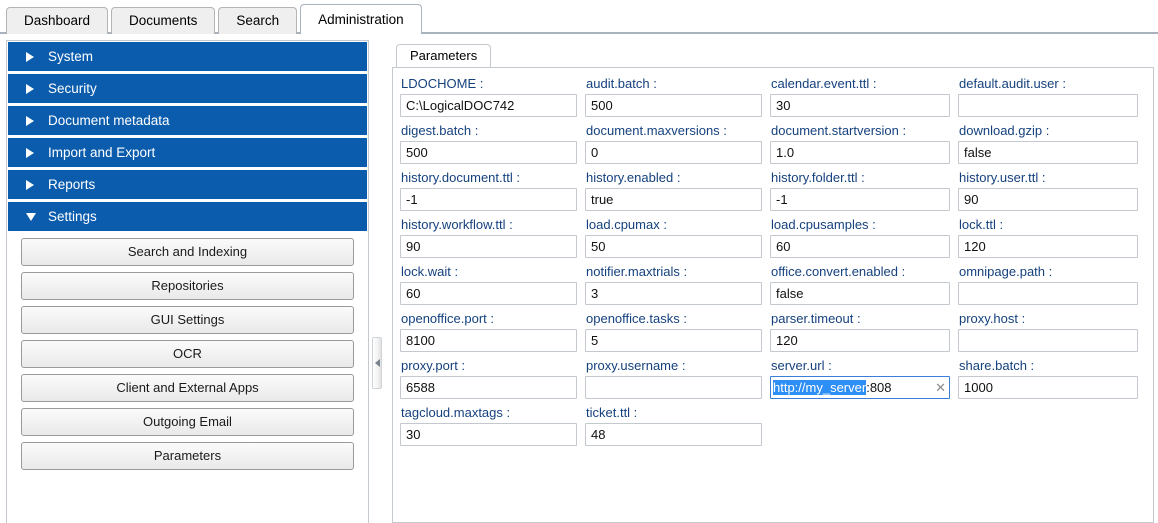  What do you see at coordinates (71, 56) in the screenshot?
I see `sidebar-section-label: System` at bounding box center [71, 56].